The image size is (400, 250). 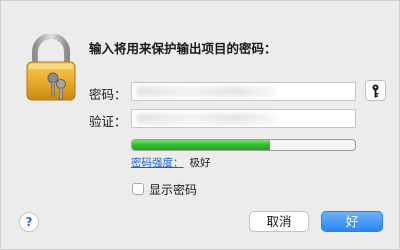 I want to click on verify-label: 验证：, so click(x=108, y=121).